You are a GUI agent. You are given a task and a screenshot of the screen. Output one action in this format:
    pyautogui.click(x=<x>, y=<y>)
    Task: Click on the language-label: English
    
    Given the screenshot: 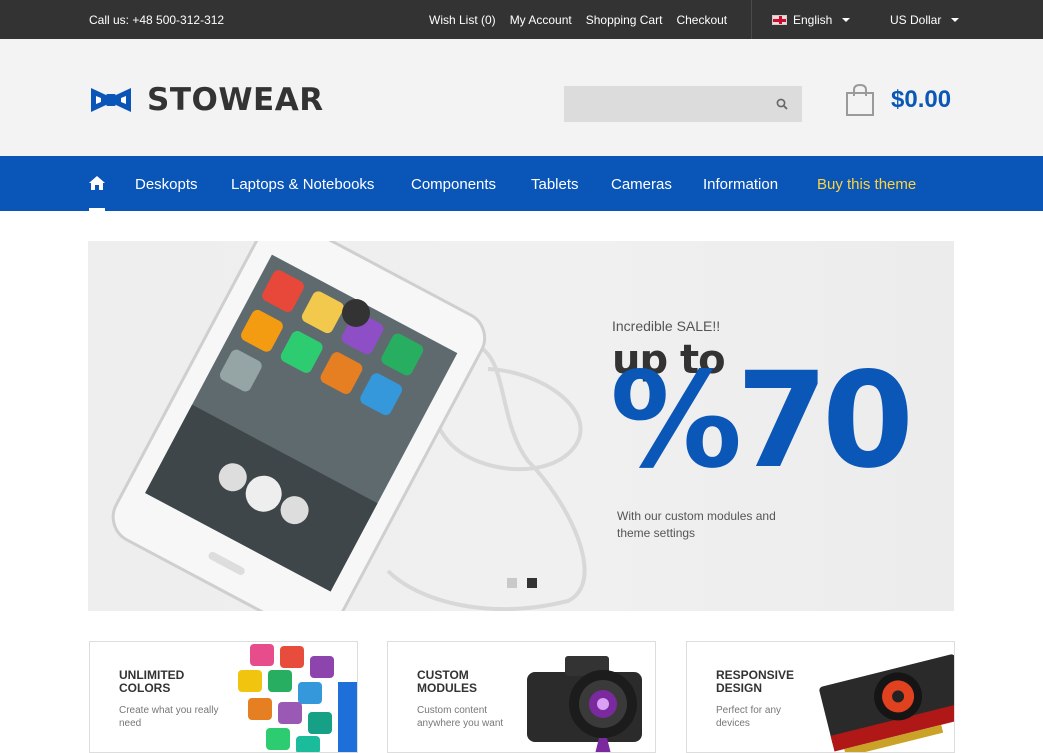 What is the action you would take?
    pyautogui.click(x=813, y=20)
    